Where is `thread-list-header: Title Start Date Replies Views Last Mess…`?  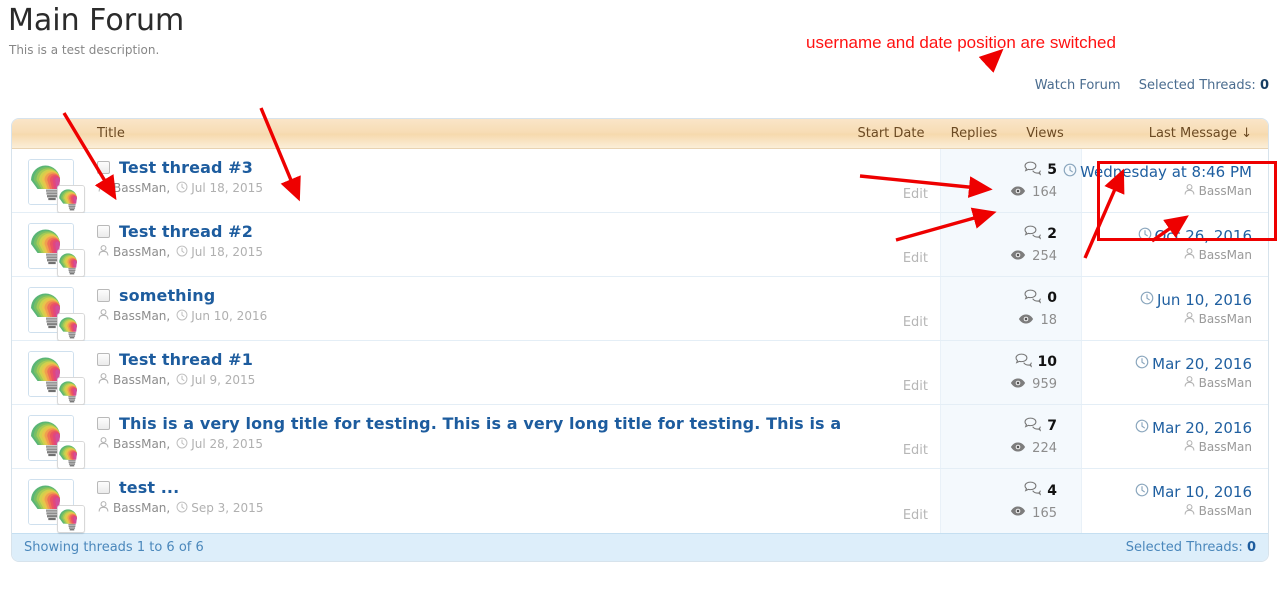 thread-list-header: Title Start Date Replies Views Last Mess… is located at coordinates (640, 134).